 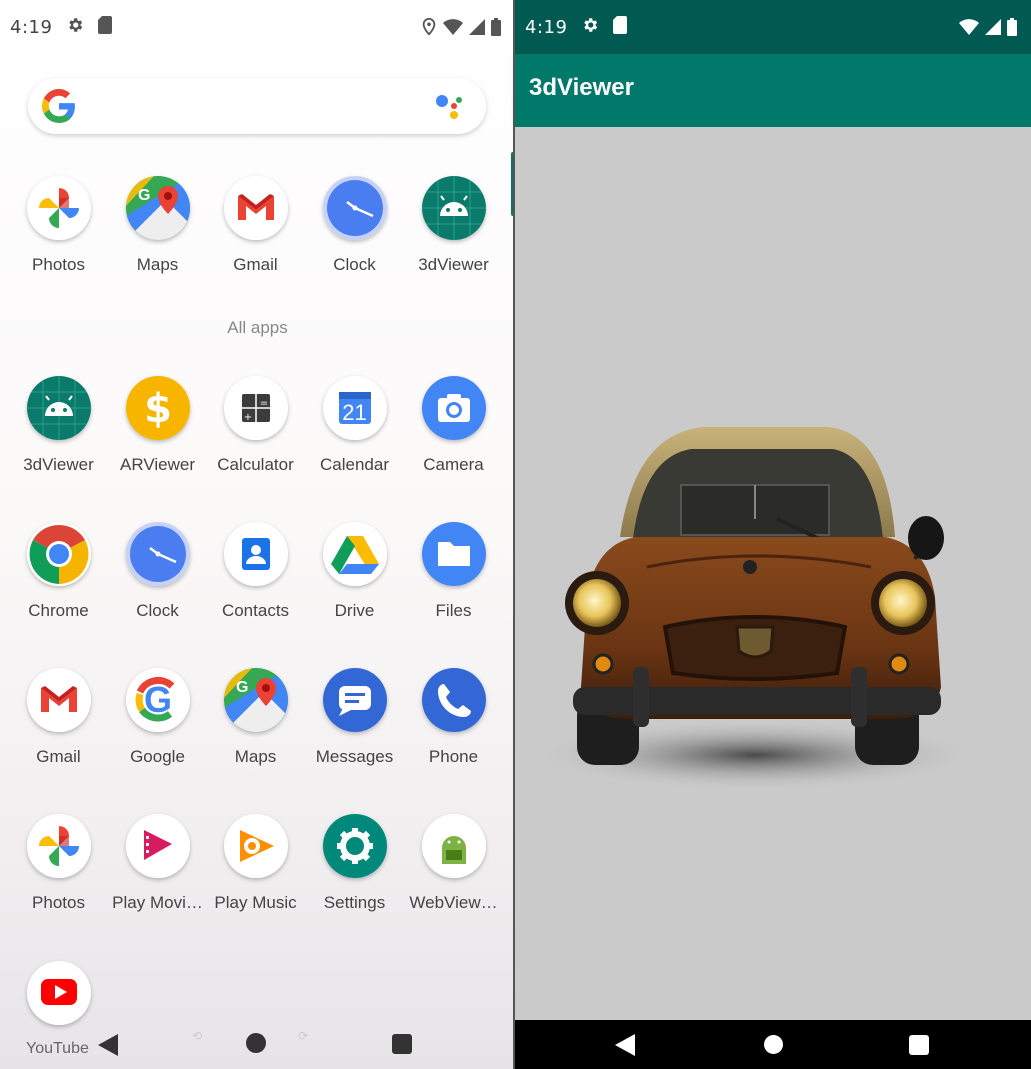 I want to click on messages-icon, so click(x=354, y=700).